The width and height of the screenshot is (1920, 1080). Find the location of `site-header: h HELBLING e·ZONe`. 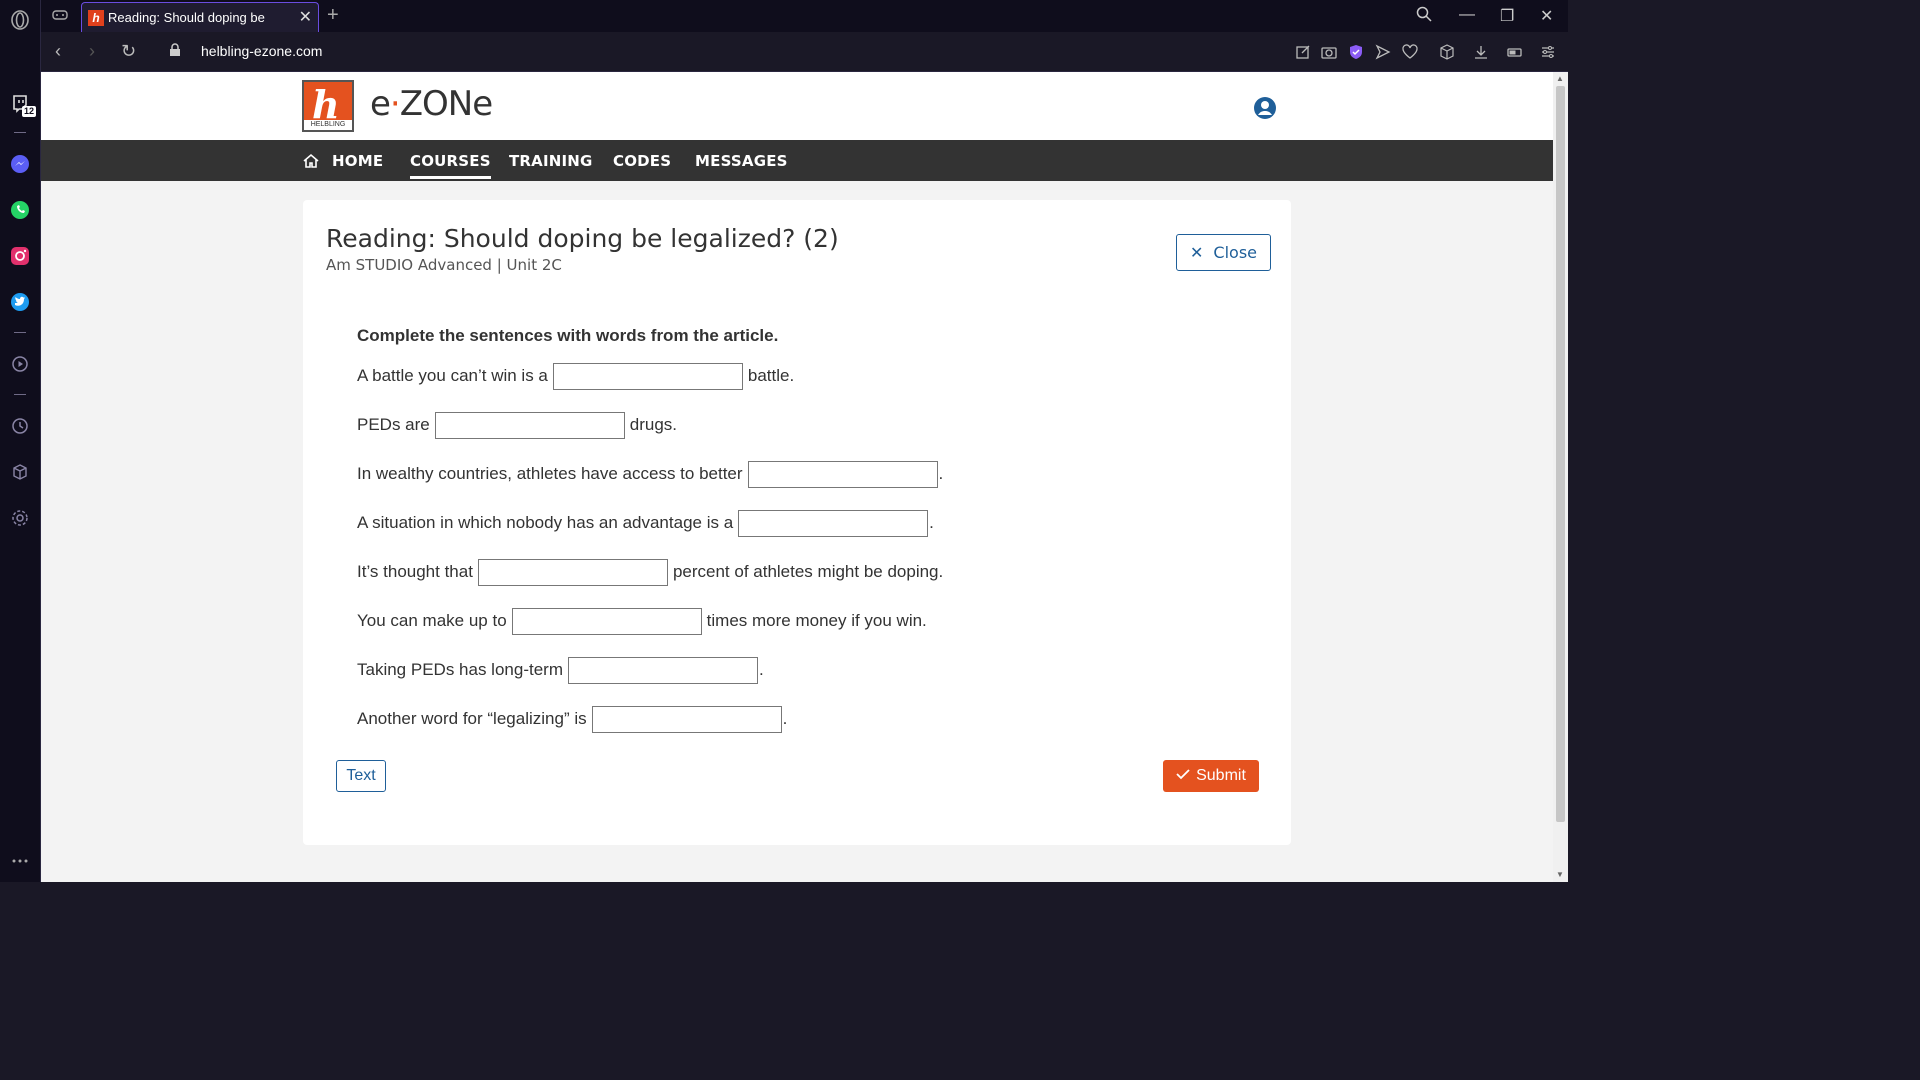

site-header: h HELBLING e·ZONe is located at coordinates (797, 106).